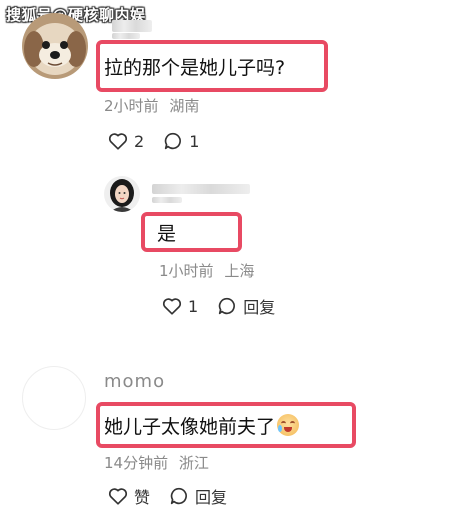 This screenshot has height=526, width=474. Describe the element at coordinates (134, 381) in the screenshot. I see `username: momo` at that location.